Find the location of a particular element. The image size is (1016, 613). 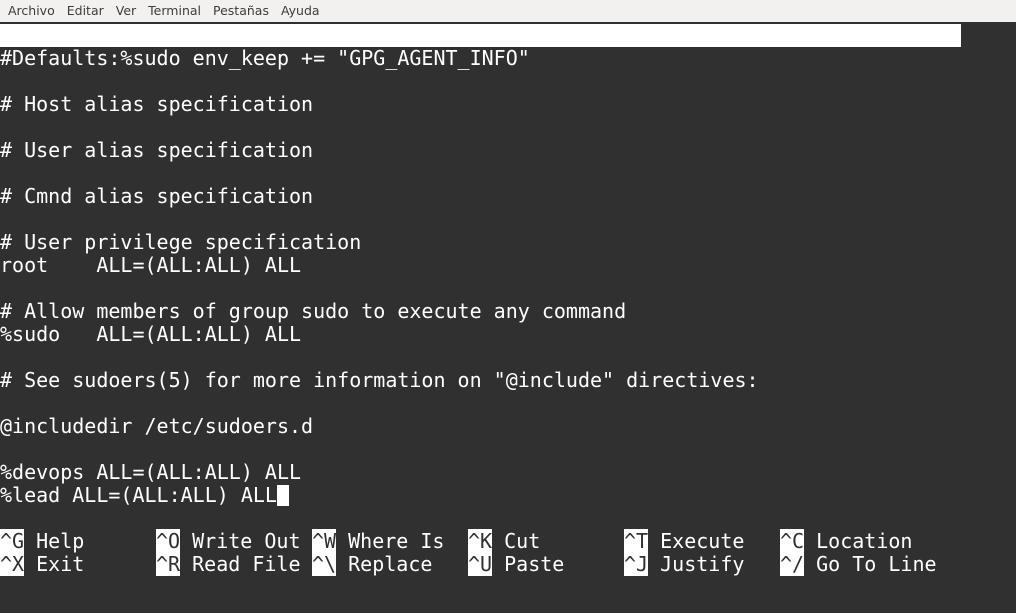

menu-ayuda: Ayuda is located at coordinates (300, 11).